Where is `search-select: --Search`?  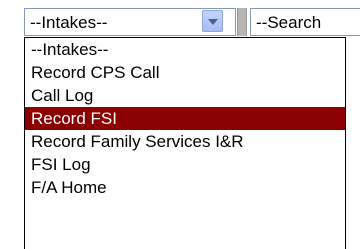 search-select: --Search is located at coordinates (305, 22).